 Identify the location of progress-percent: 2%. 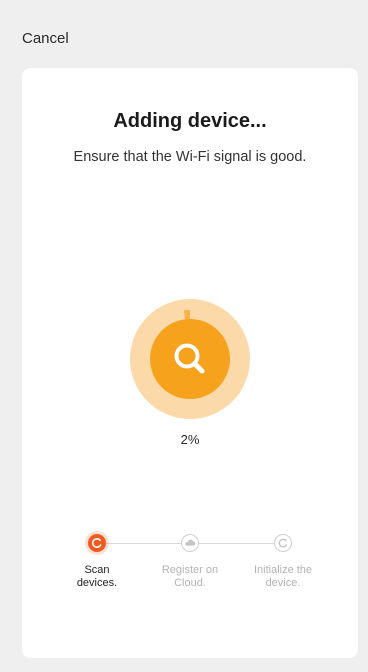
(190, 439).